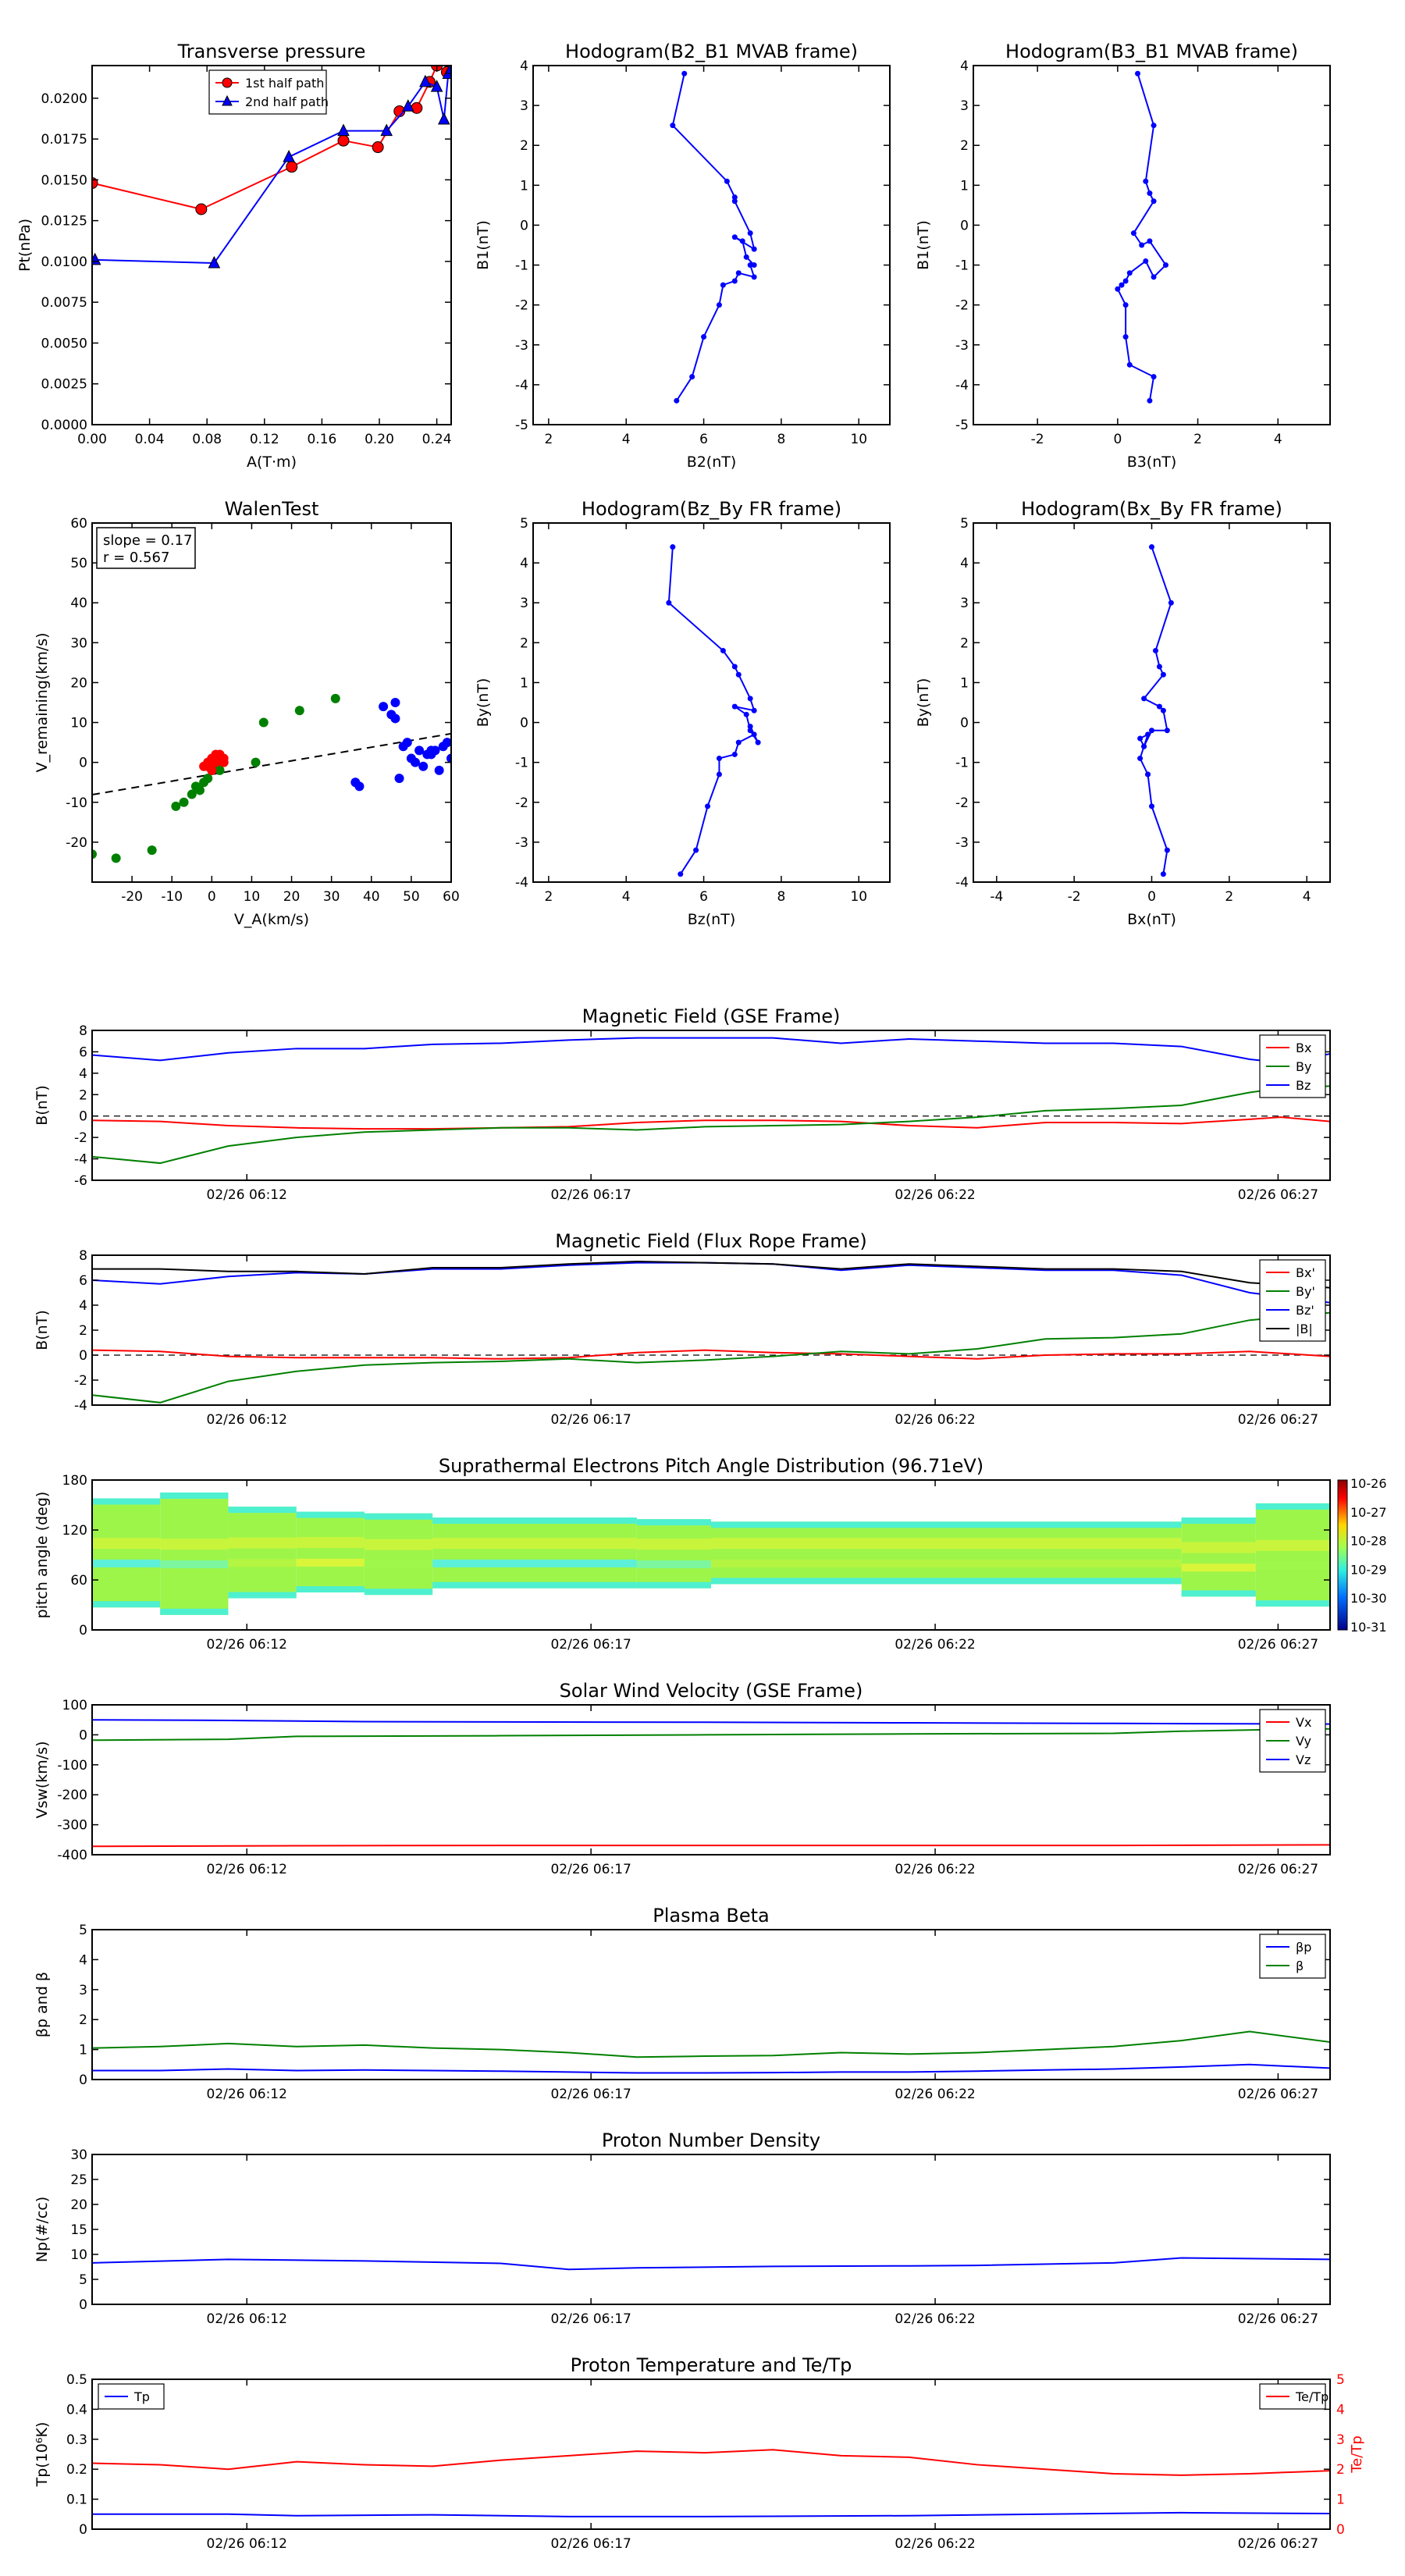 Image resolution: width=1405 pixels, height=2576 pixels. Describe the element at coordinates (1357, 2454) in the screenshot. I see `y-right-axis-label: Te/Tp` at that location.